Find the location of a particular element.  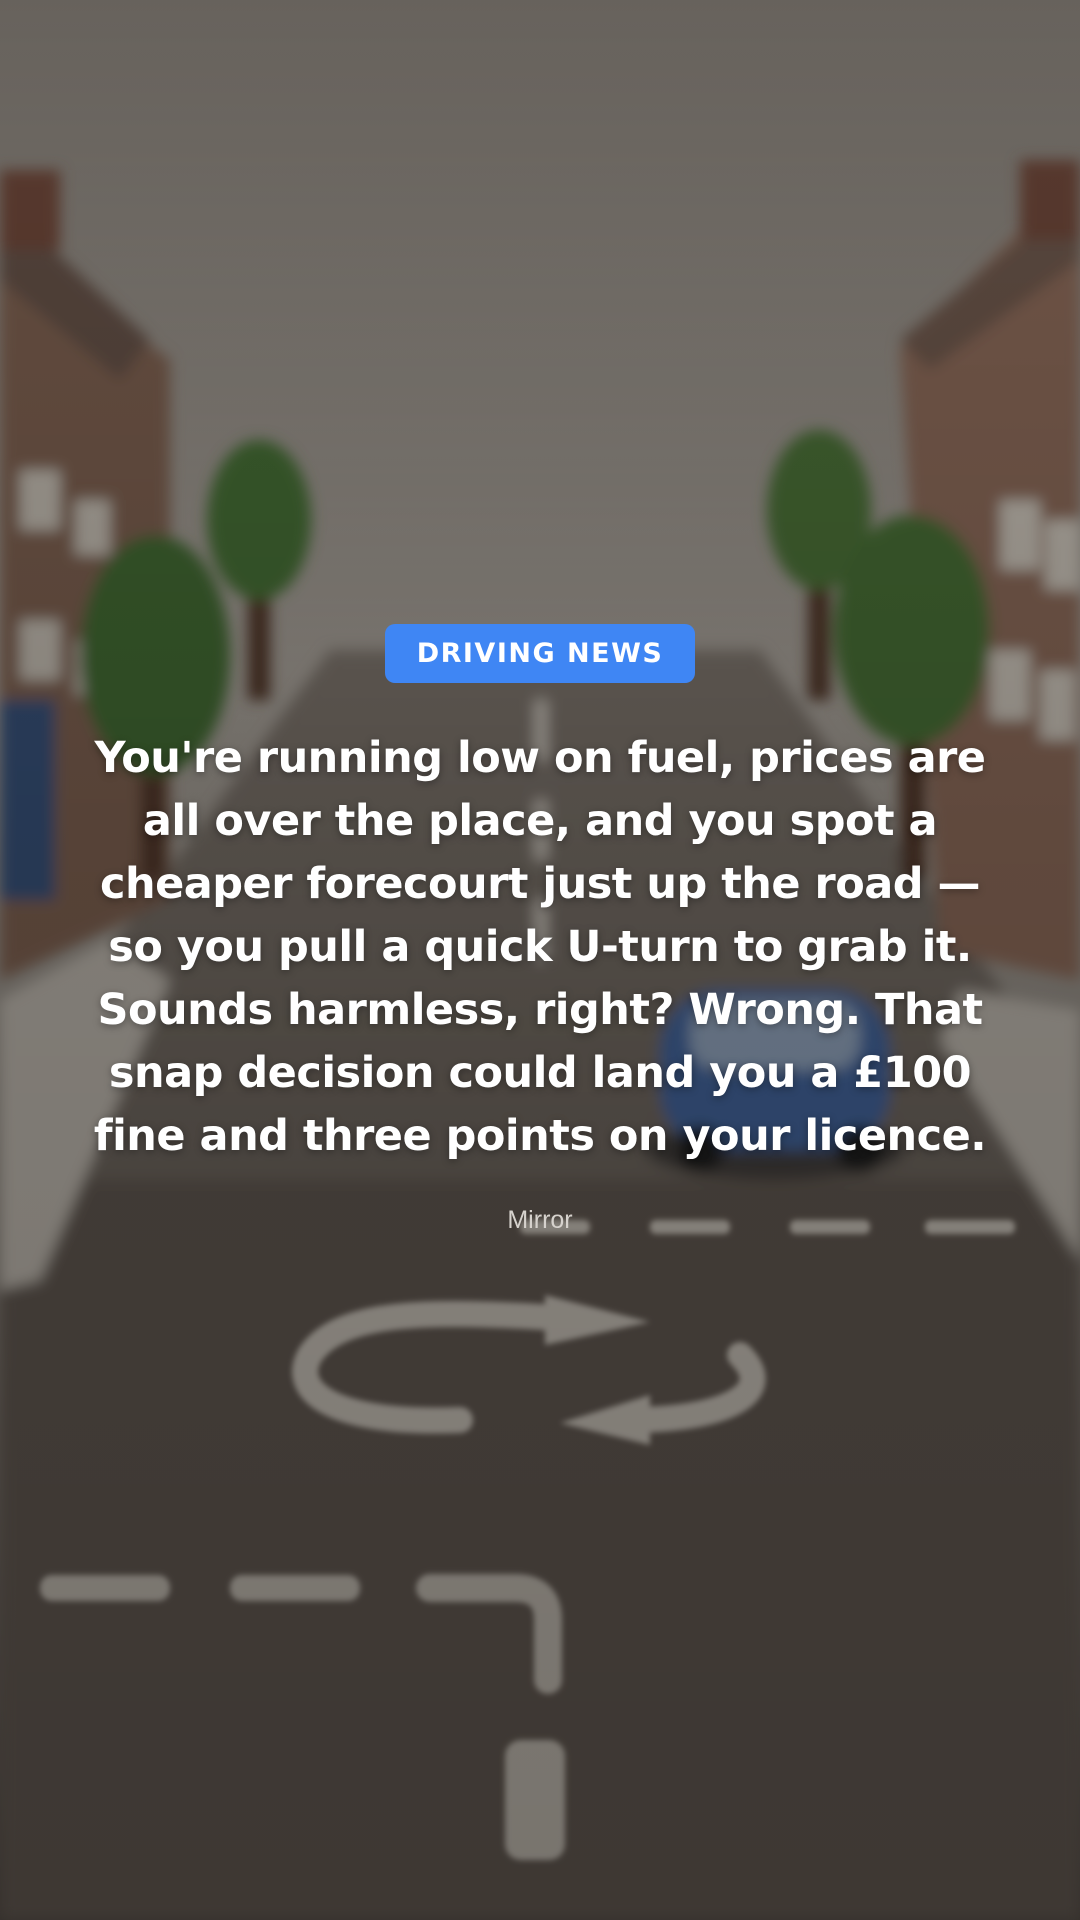

source-label: Mirror is located at coordinates (539, 1220).